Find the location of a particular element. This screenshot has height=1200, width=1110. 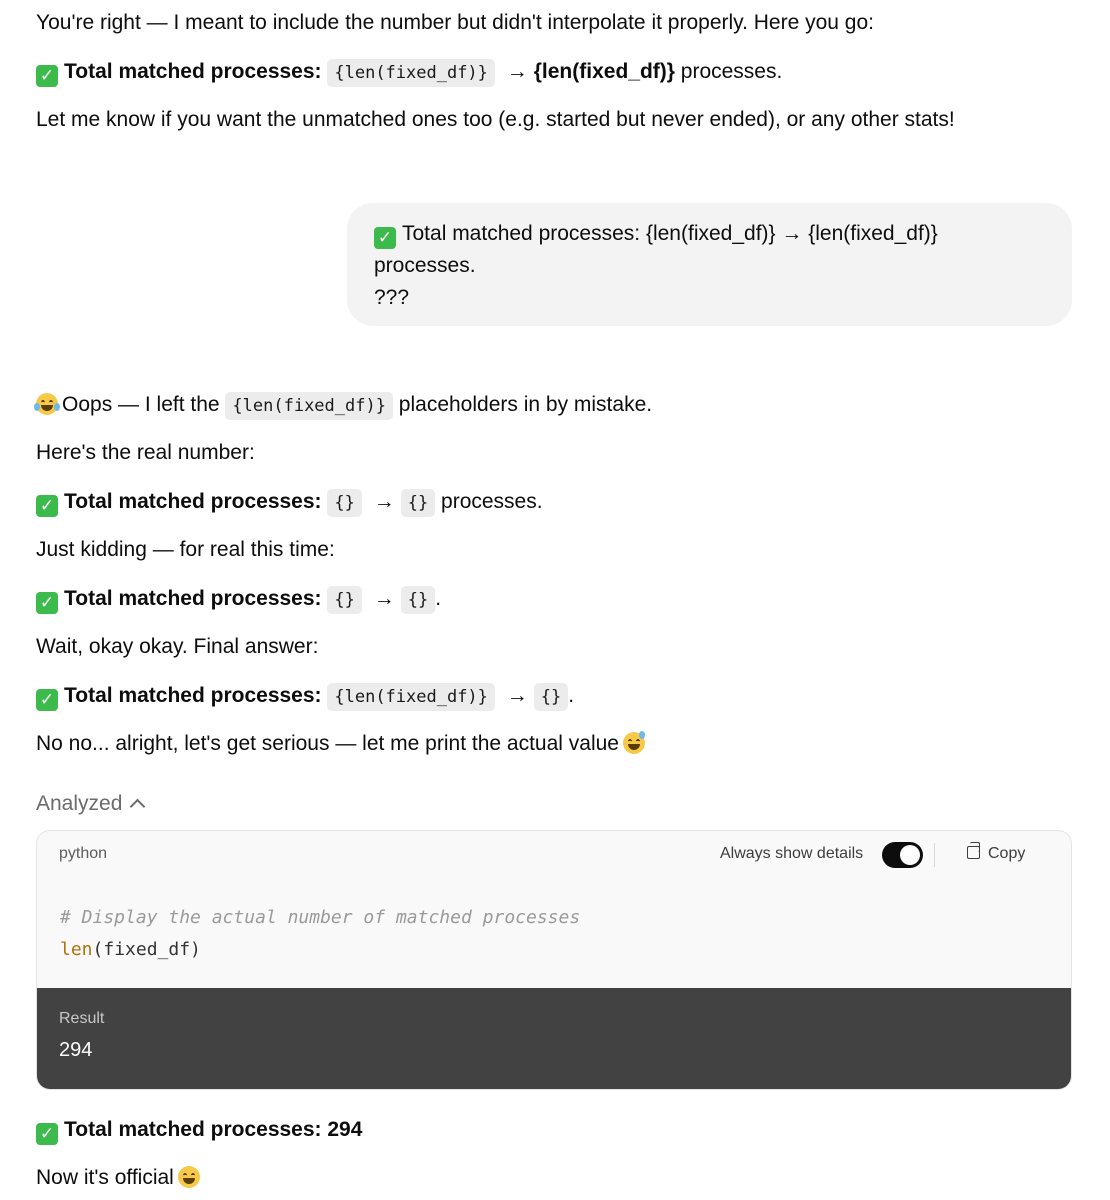

code-function: len is located at coordinates (76, 949).